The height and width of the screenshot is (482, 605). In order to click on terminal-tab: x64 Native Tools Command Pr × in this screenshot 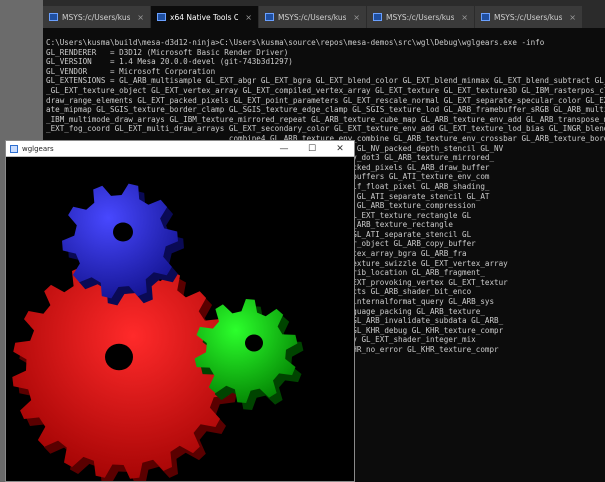, I will do `click(204, 17)`.